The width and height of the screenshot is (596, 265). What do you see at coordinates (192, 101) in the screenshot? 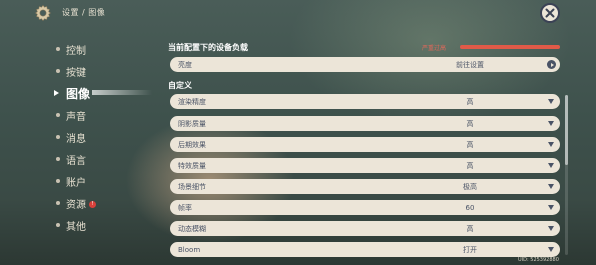
I see `setting-label: 渲染精度` at bounding box center [192, 101].